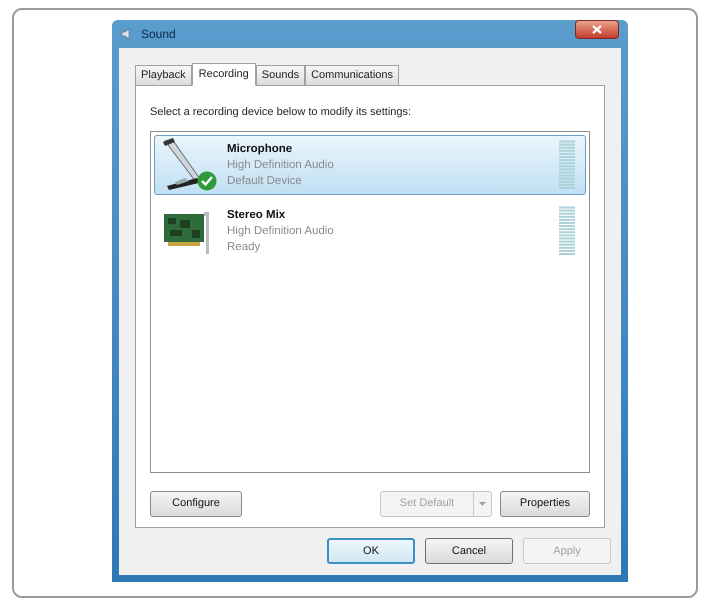 The image size is (708, 607). Describe the element at coordinates (256, 215) in the screenshot. I see `device-name: Stereo Mix` at that location.